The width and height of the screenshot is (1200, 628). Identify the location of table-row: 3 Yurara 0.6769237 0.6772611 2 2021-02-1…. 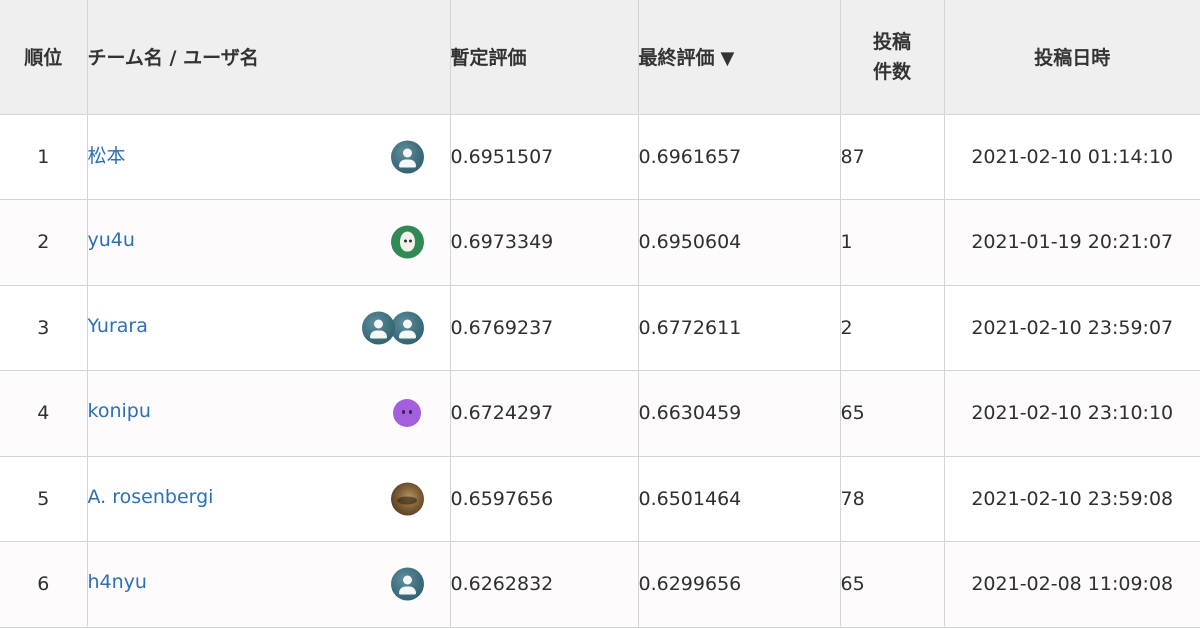
(600, 328).